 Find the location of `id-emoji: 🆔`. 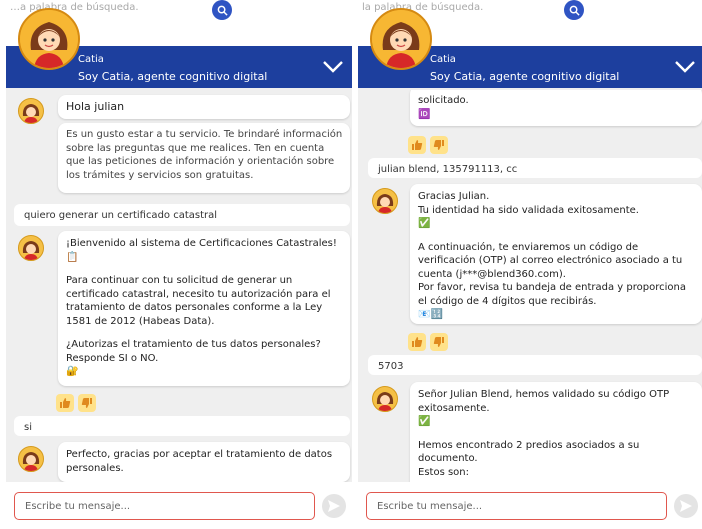

id-emoji: 🆔 is located at coordinates (424, 114).